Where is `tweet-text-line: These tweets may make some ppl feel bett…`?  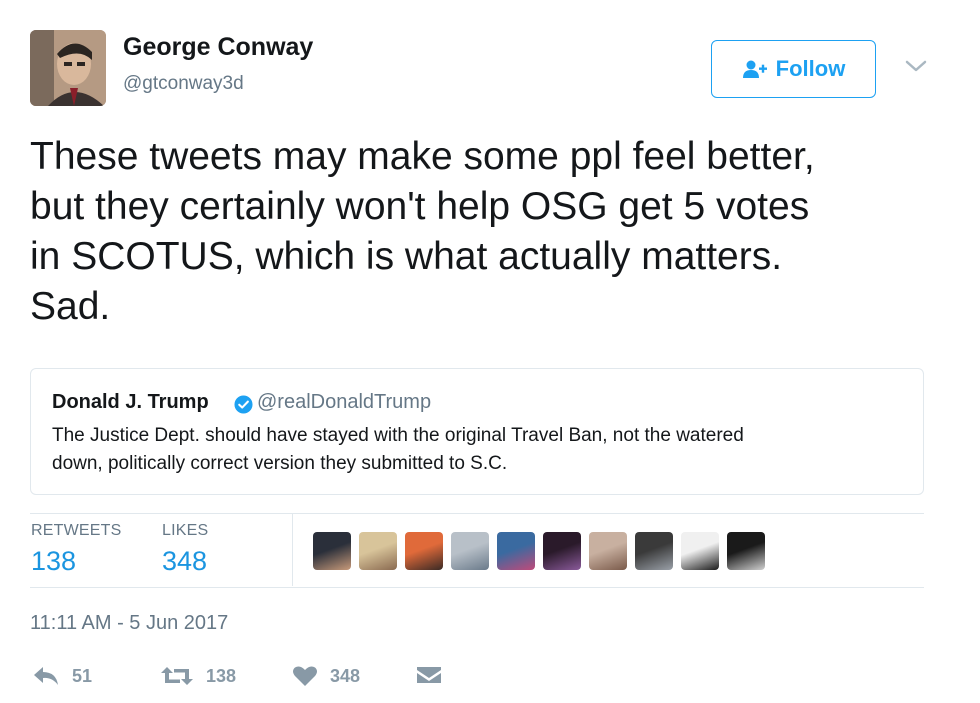 tweet-text-line: These tweets may make some ppl feel bett… is located at coordinates (422, 156).